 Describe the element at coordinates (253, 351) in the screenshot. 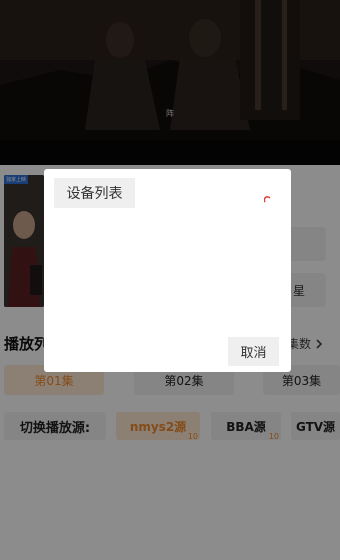

I see `cancel-button: 取消` at that location.